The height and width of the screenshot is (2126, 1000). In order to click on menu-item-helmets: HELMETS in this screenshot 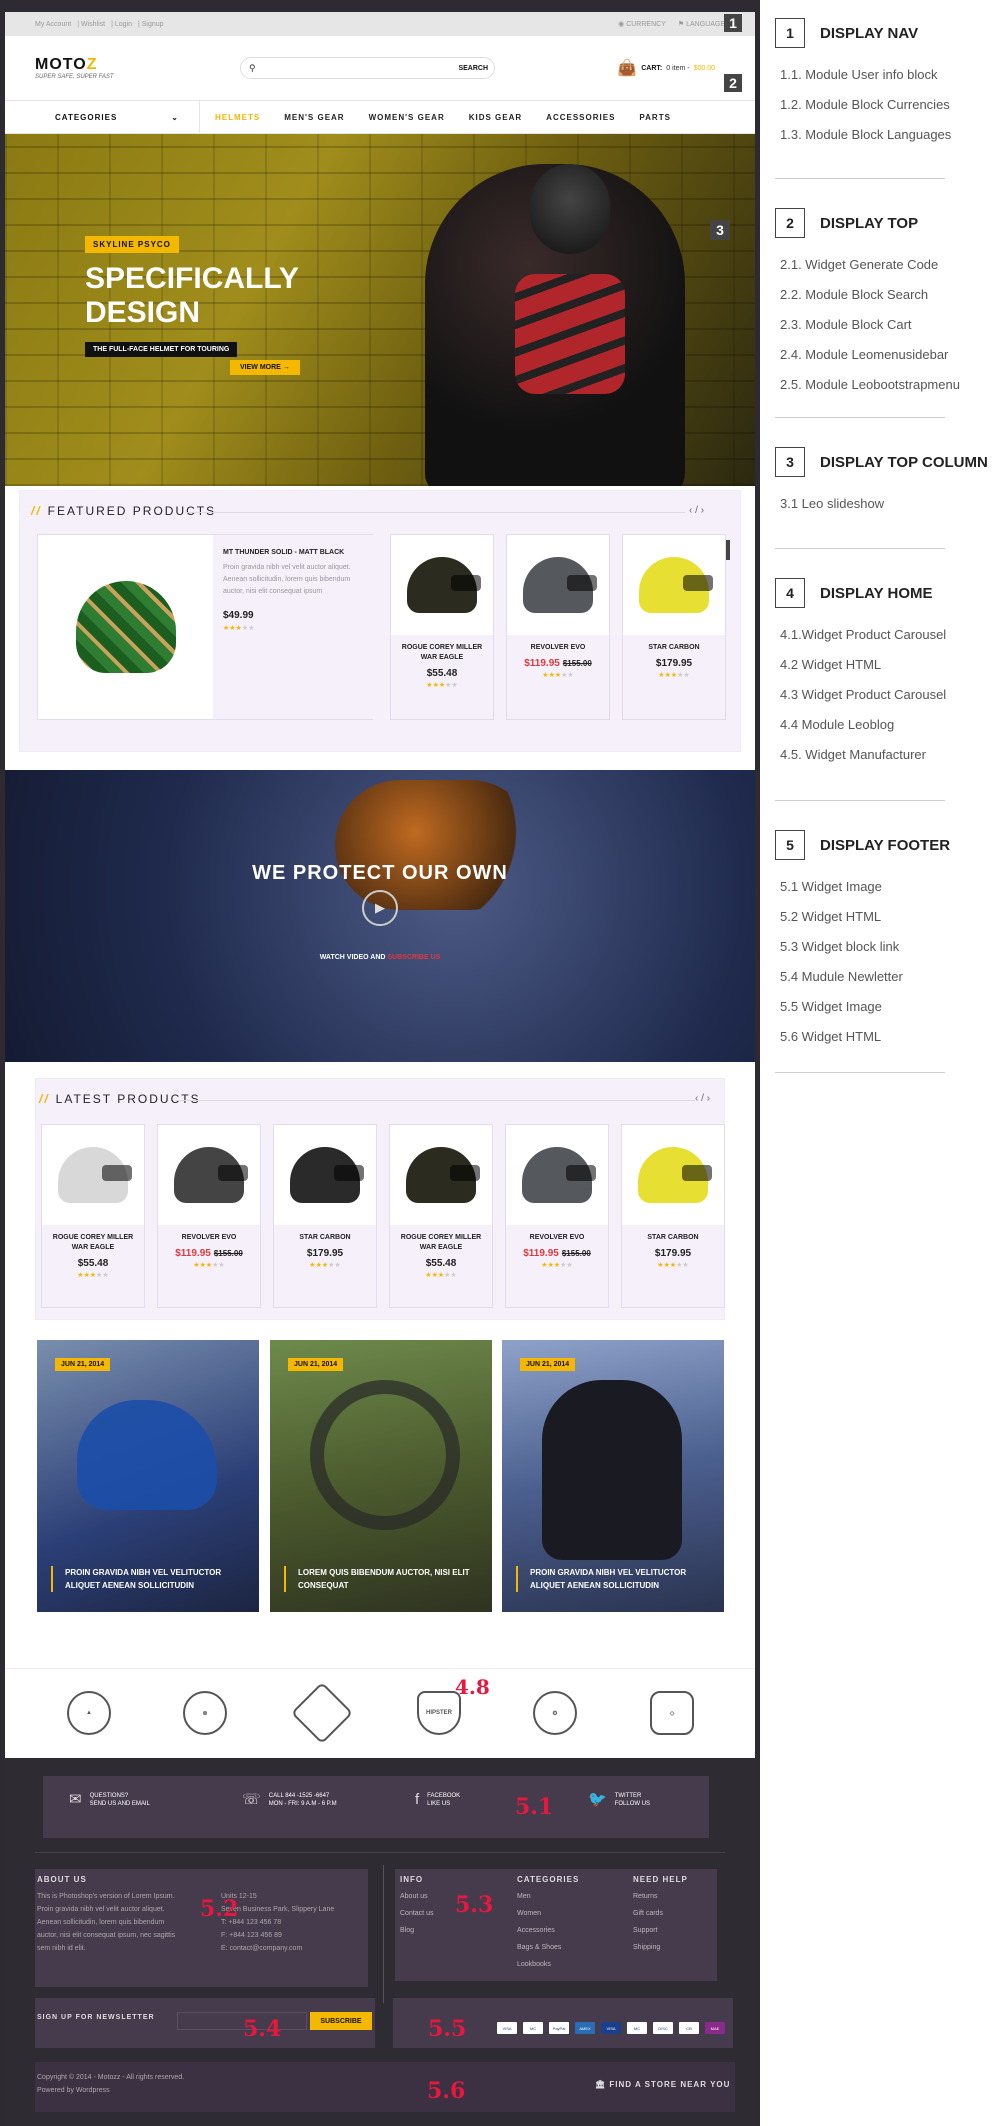, I will do `click(237, 117)`.